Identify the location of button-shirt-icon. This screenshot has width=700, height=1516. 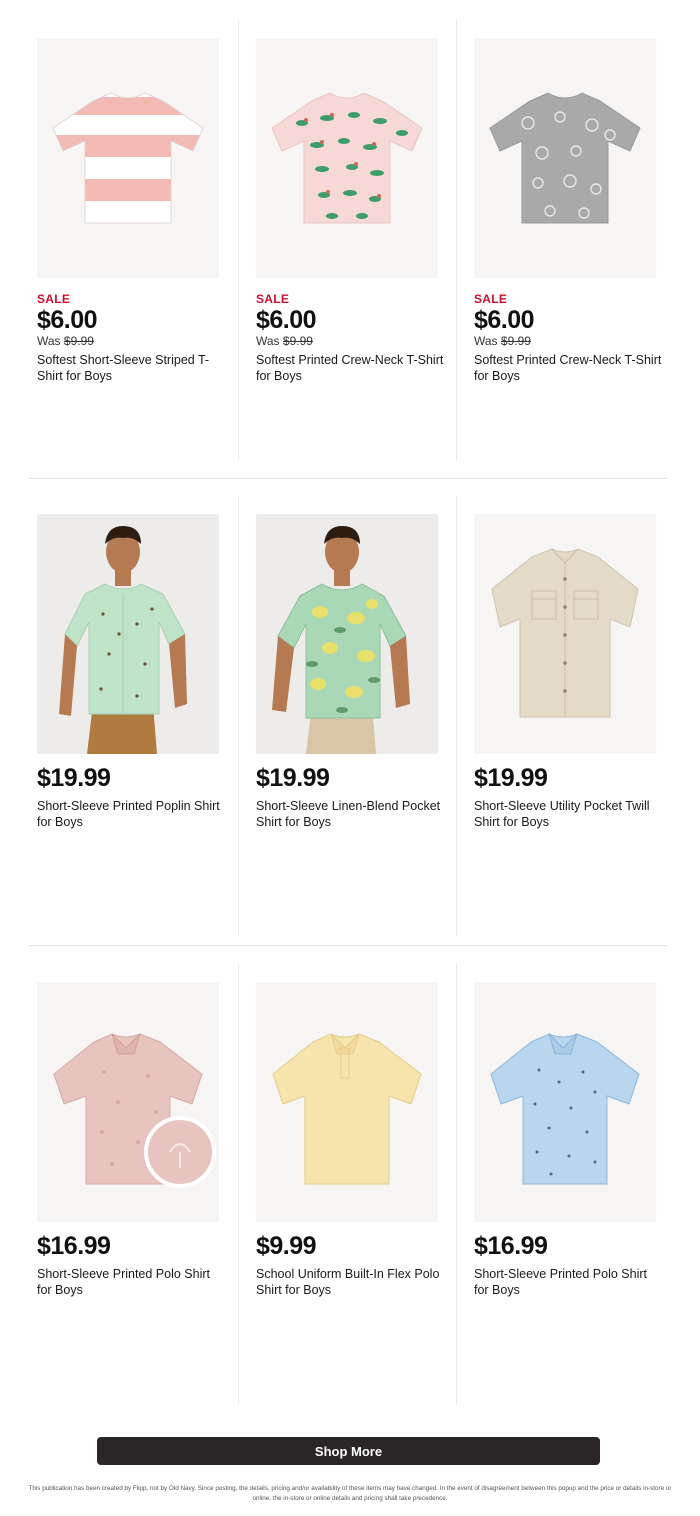
(565, 633).